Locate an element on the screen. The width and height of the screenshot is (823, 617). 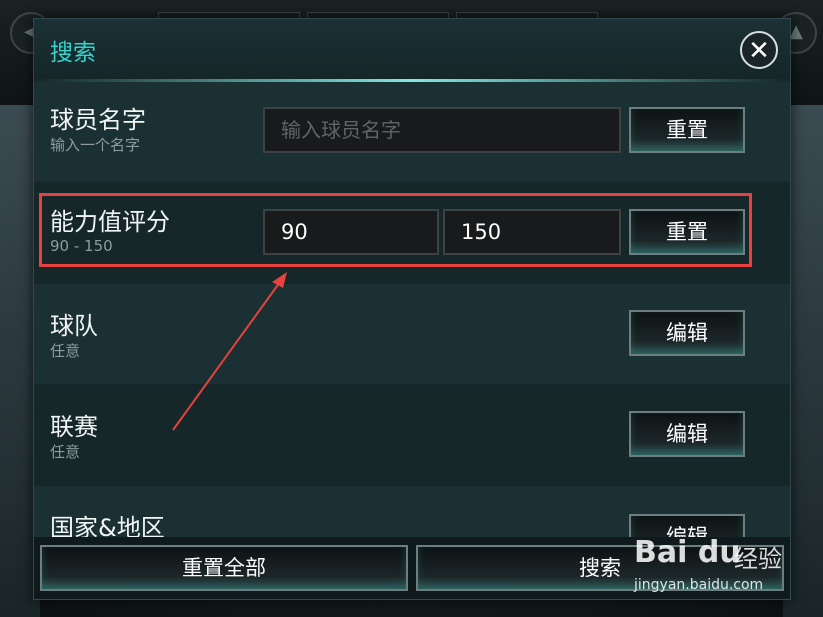
baidu-logo: Bai du is located at coordinates (687, 552).